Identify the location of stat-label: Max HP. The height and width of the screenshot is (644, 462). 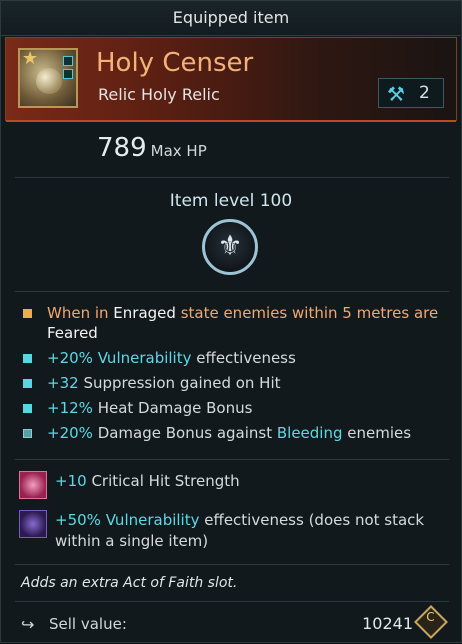
(178, 151).